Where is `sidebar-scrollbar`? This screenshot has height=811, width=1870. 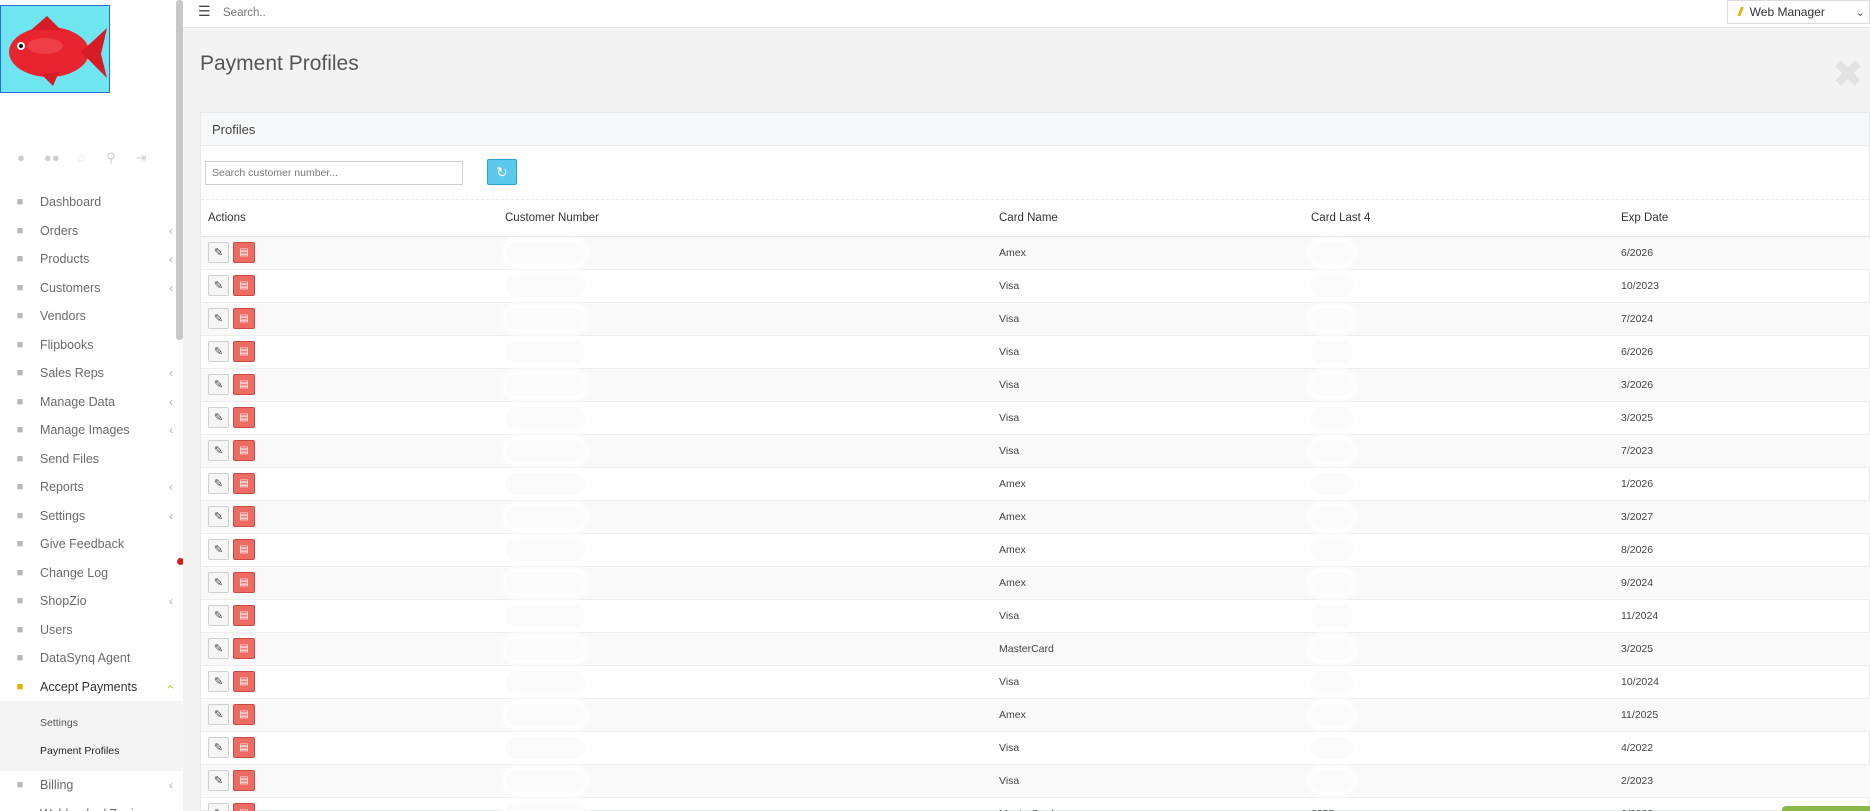
sidebar-scrollbar is located at coordinates (179, 170).